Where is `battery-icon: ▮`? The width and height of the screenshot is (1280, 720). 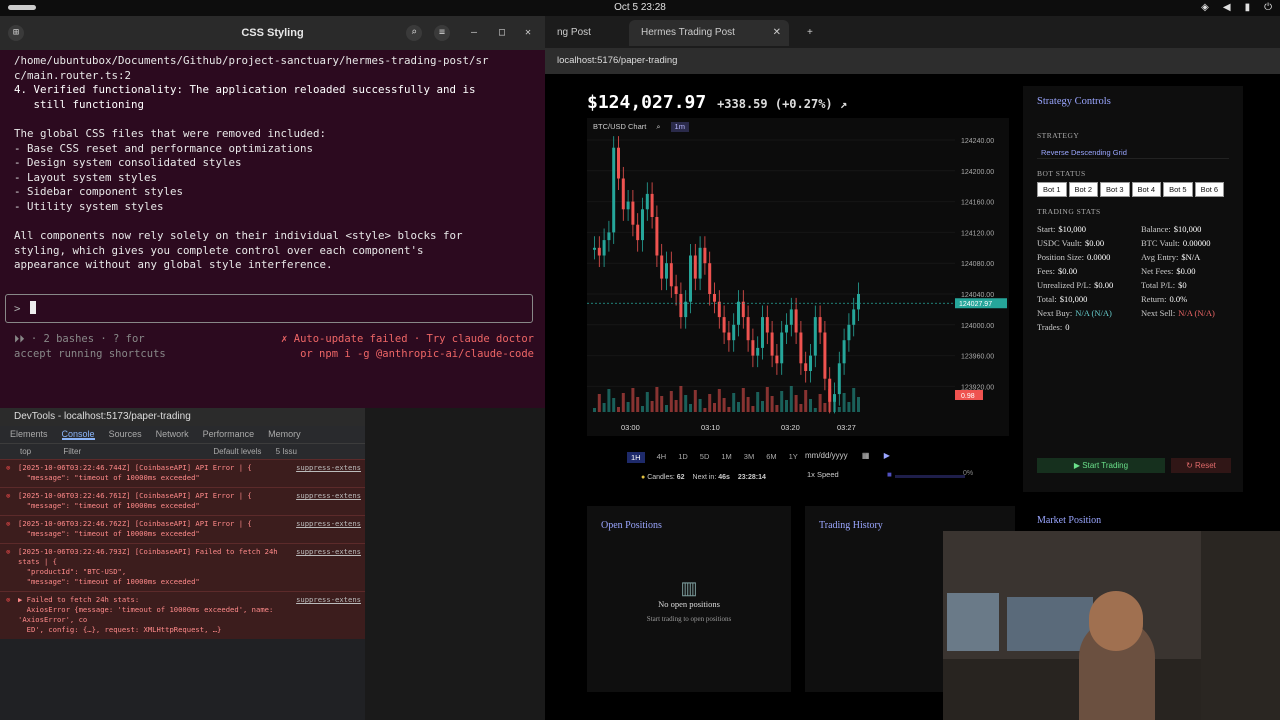
battery-icon: ▮ is located at coordinates (1248, 7).